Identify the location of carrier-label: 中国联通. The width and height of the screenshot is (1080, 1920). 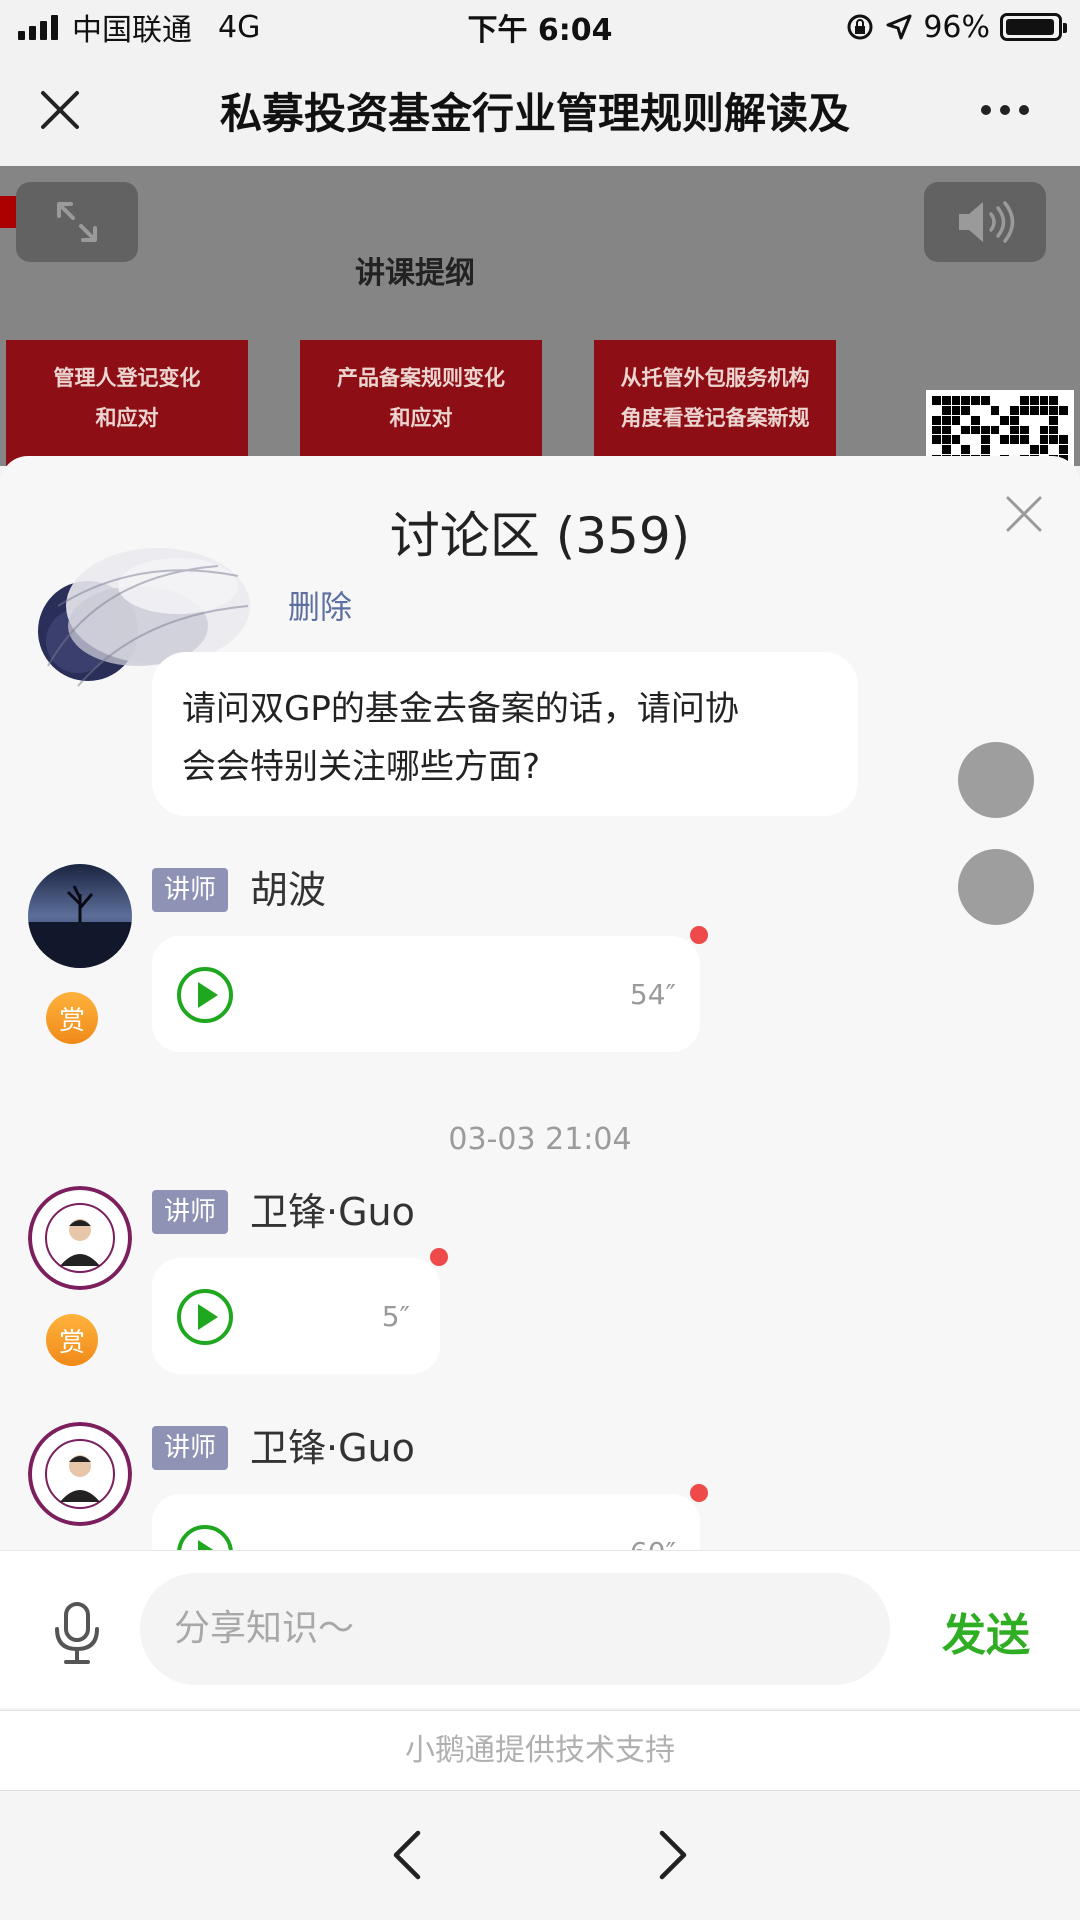
(132, 30).